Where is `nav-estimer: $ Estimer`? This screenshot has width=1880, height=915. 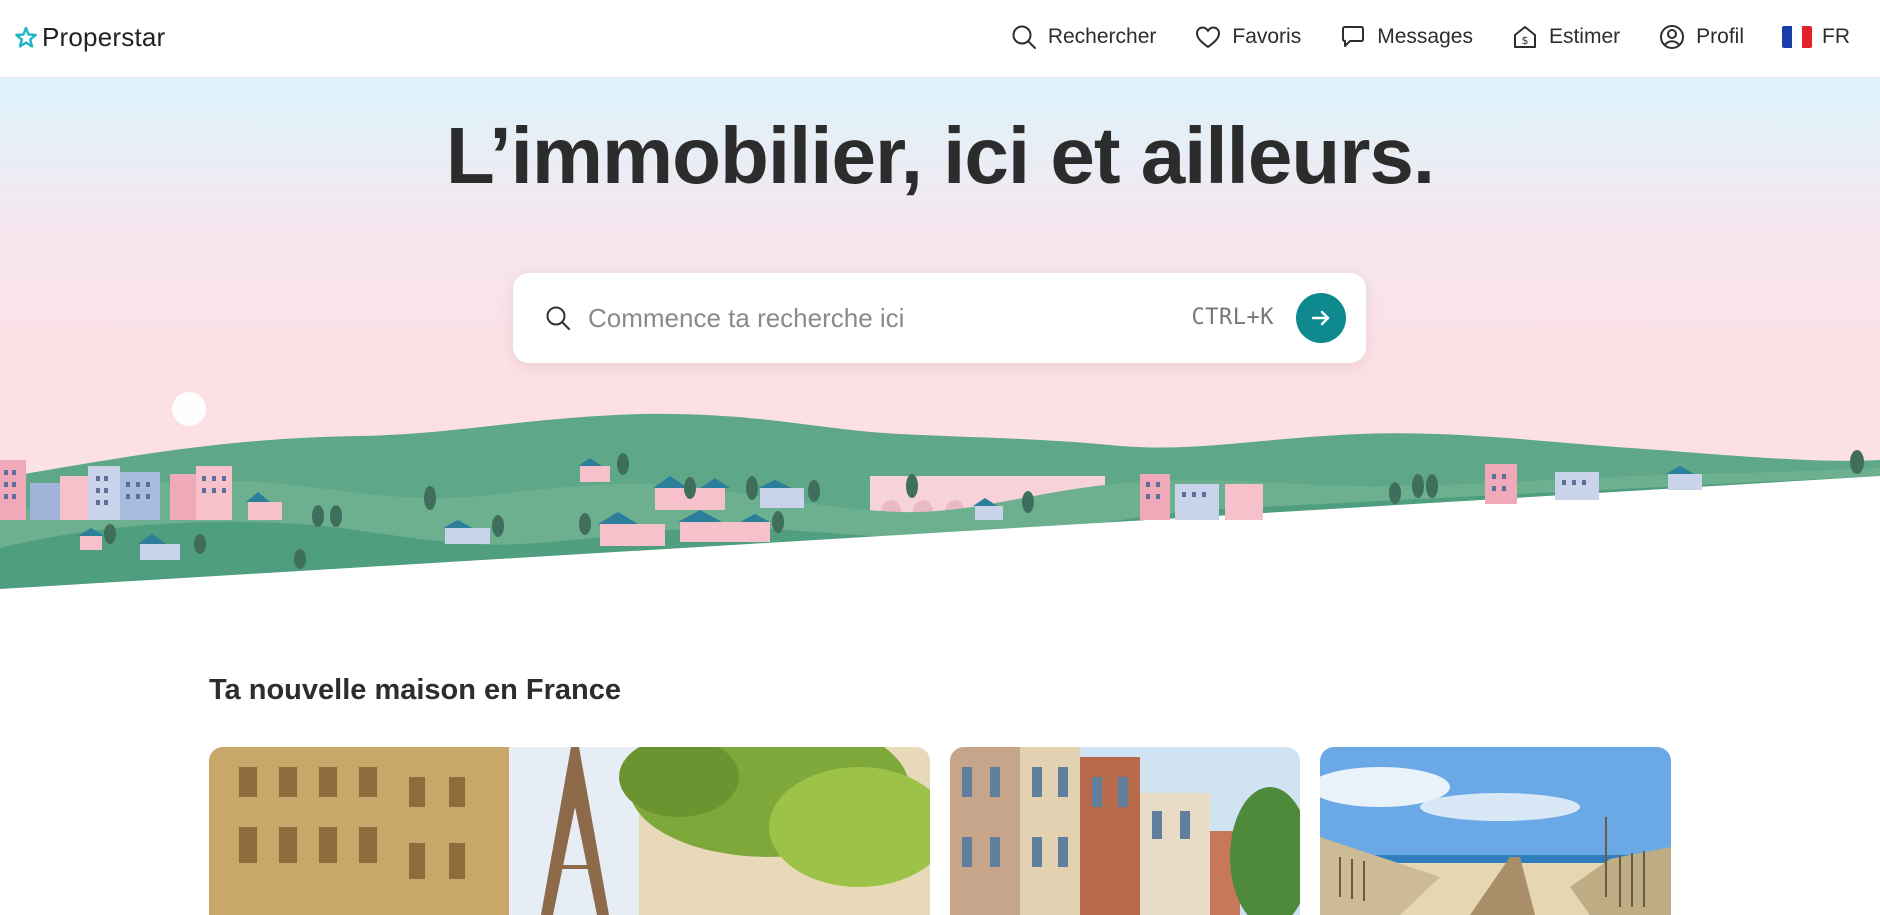
nav-estimer: $ Estimer is located at coordinates (1565, 37).